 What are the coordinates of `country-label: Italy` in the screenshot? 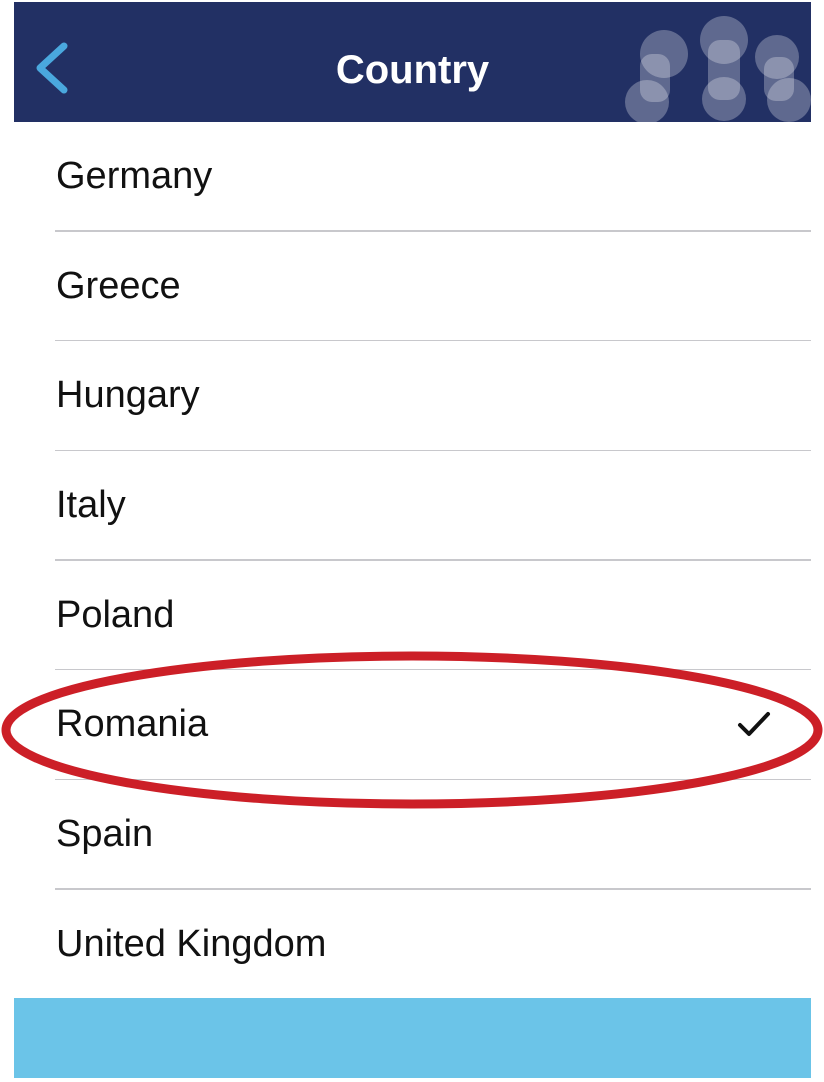 It's located at (91, 505).